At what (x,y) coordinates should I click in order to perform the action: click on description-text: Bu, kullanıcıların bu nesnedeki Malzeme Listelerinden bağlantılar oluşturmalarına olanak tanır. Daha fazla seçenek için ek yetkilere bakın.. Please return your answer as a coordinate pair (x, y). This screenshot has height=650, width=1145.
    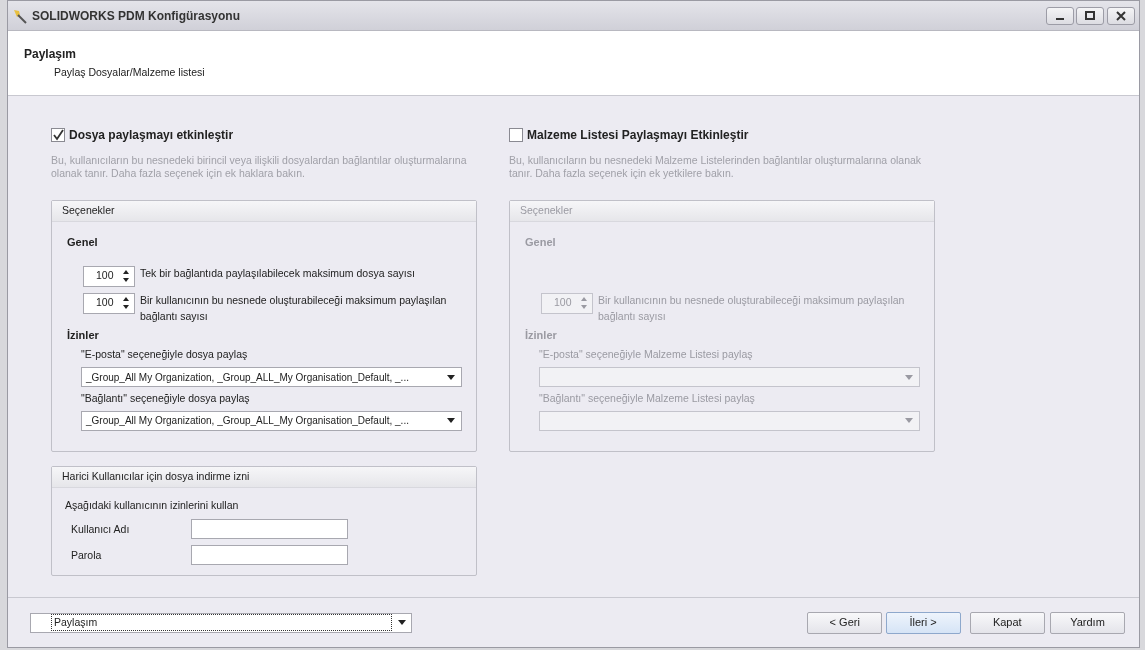
    Looking at the image, I should click on (716, 167).